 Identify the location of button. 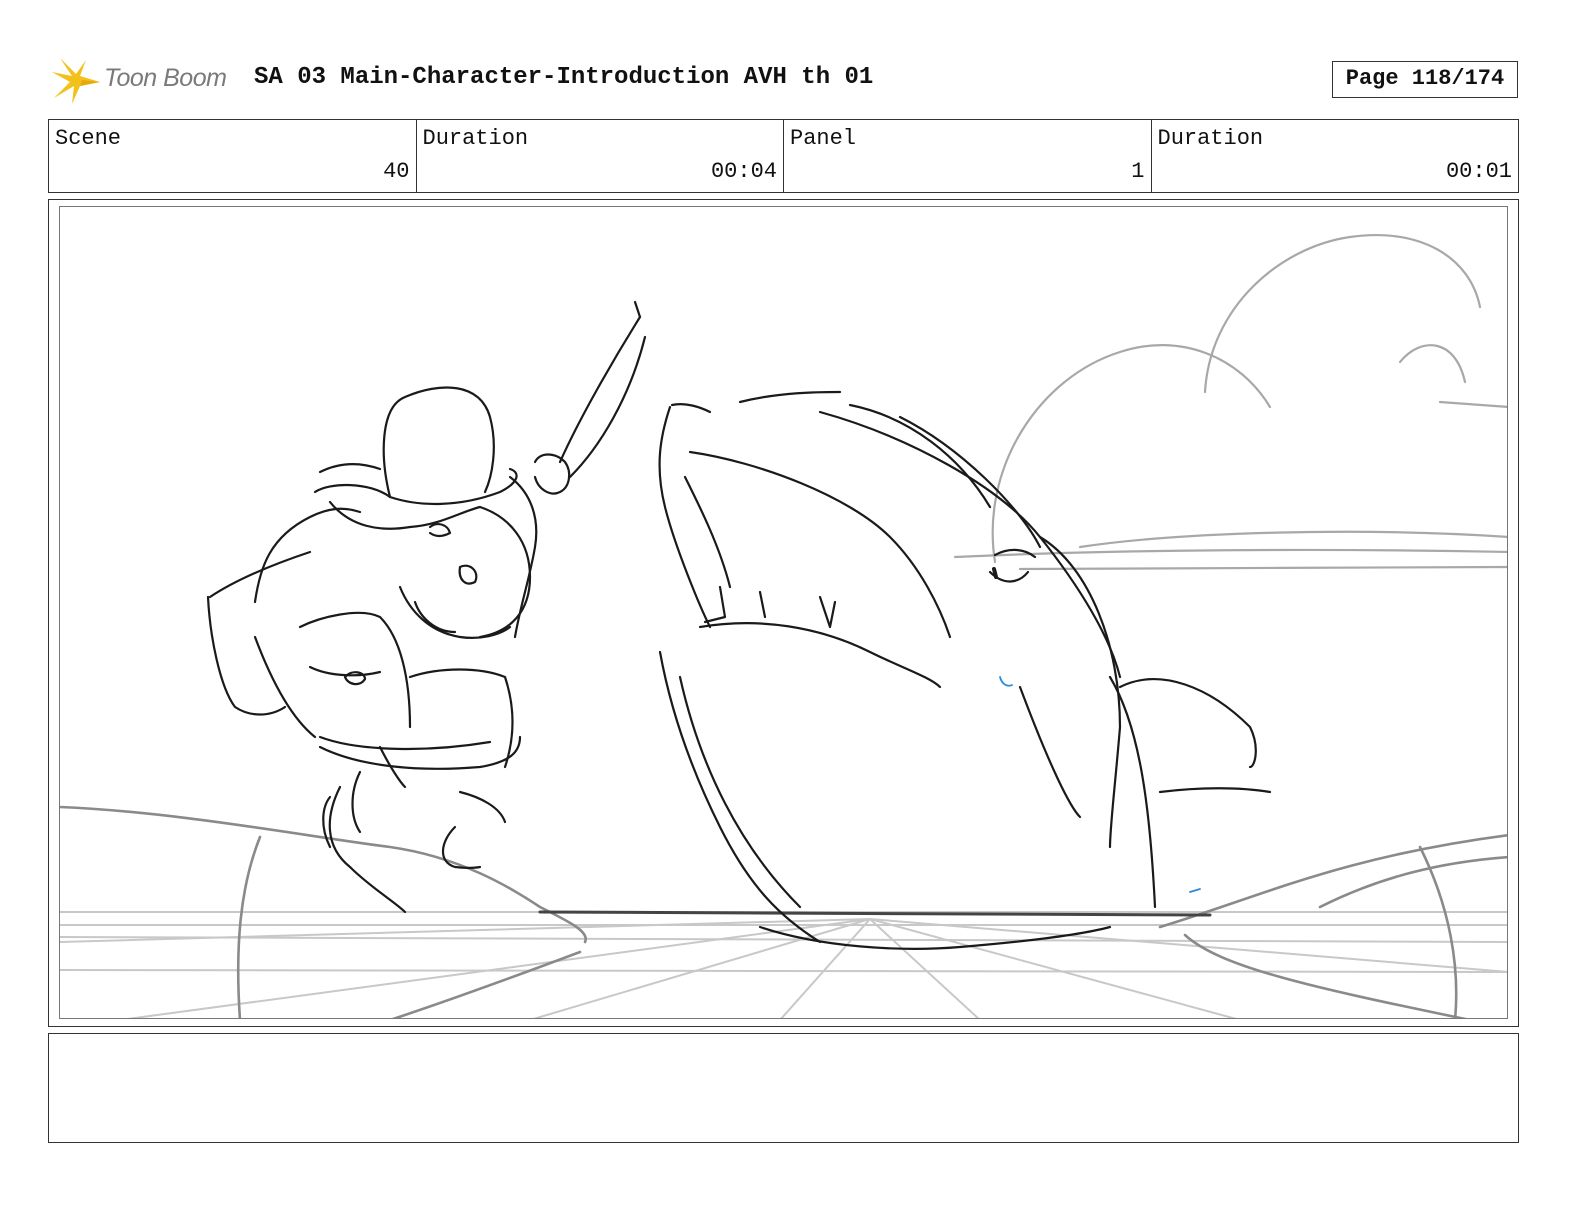
(355, 678).